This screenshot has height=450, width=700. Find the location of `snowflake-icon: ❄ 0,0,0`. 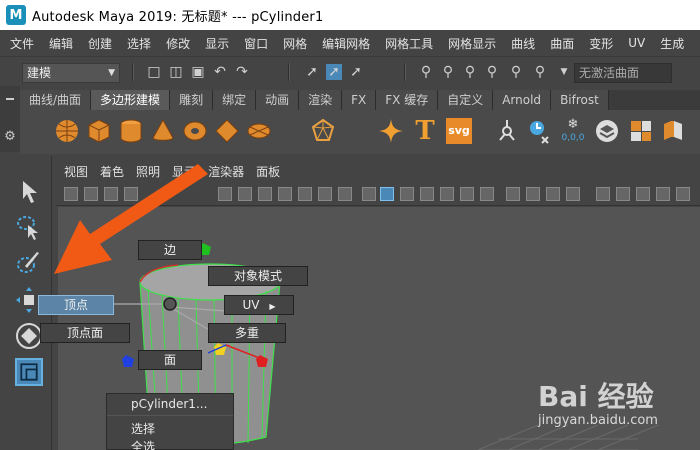

snowflake-icon: ❄ 0,0,0 is located at coordinates (573, 131).